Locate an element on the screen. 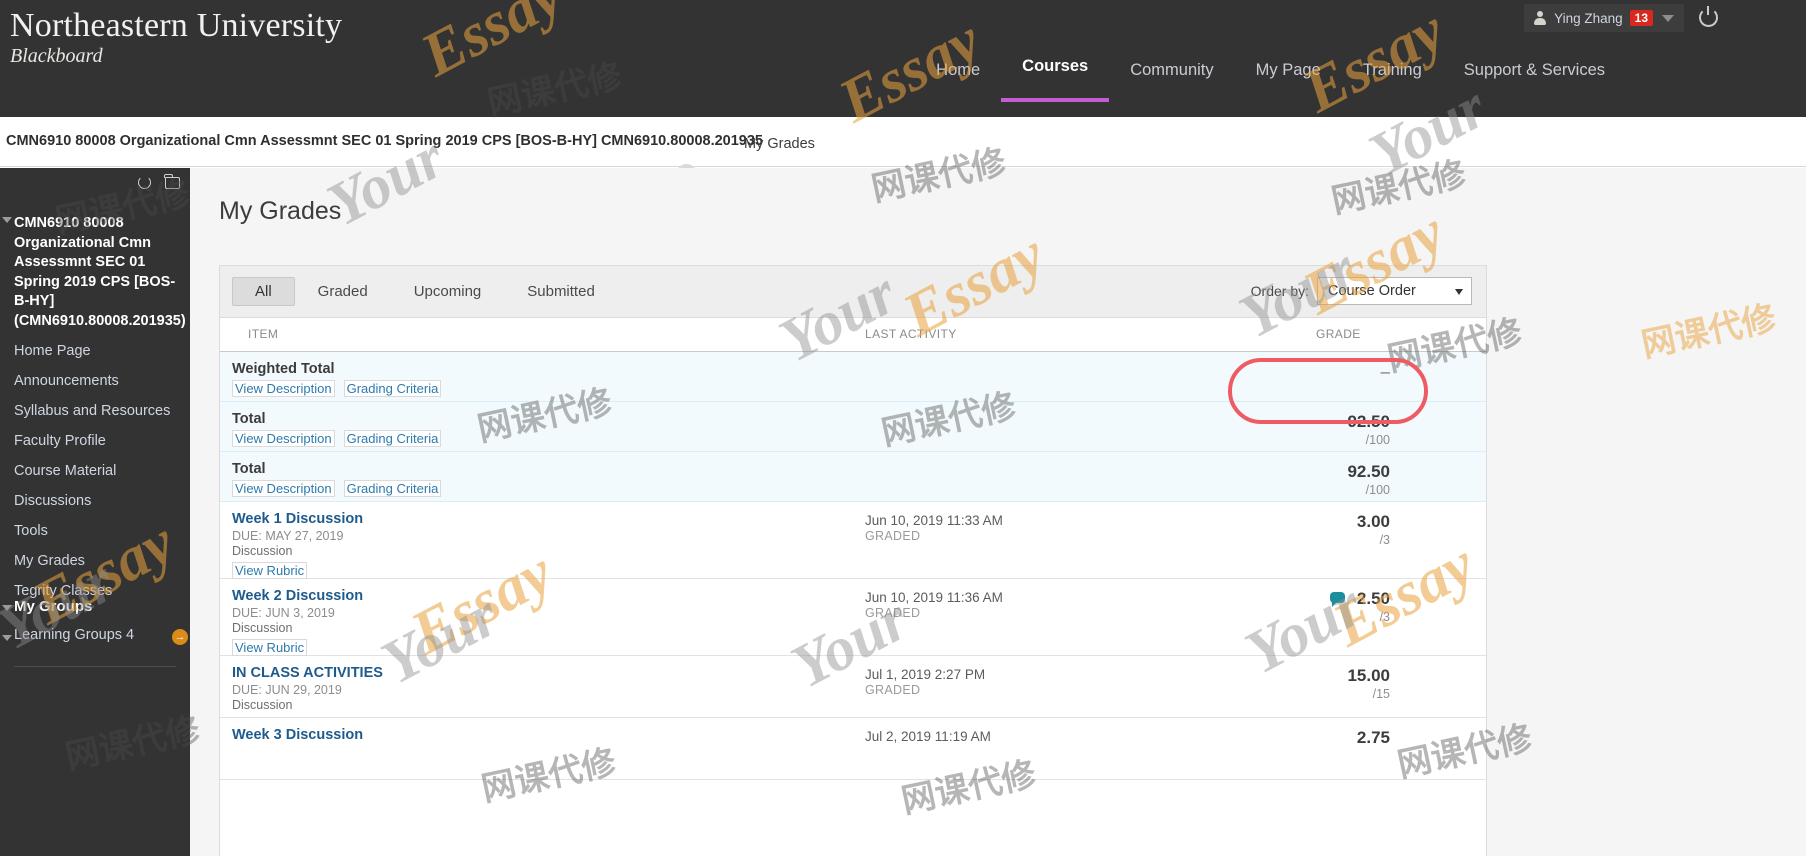 Image resolution: width=1806 pixels, height=856 pixels. user-menu: Ying Zhang 13 is located at coordinates (1604, 18).